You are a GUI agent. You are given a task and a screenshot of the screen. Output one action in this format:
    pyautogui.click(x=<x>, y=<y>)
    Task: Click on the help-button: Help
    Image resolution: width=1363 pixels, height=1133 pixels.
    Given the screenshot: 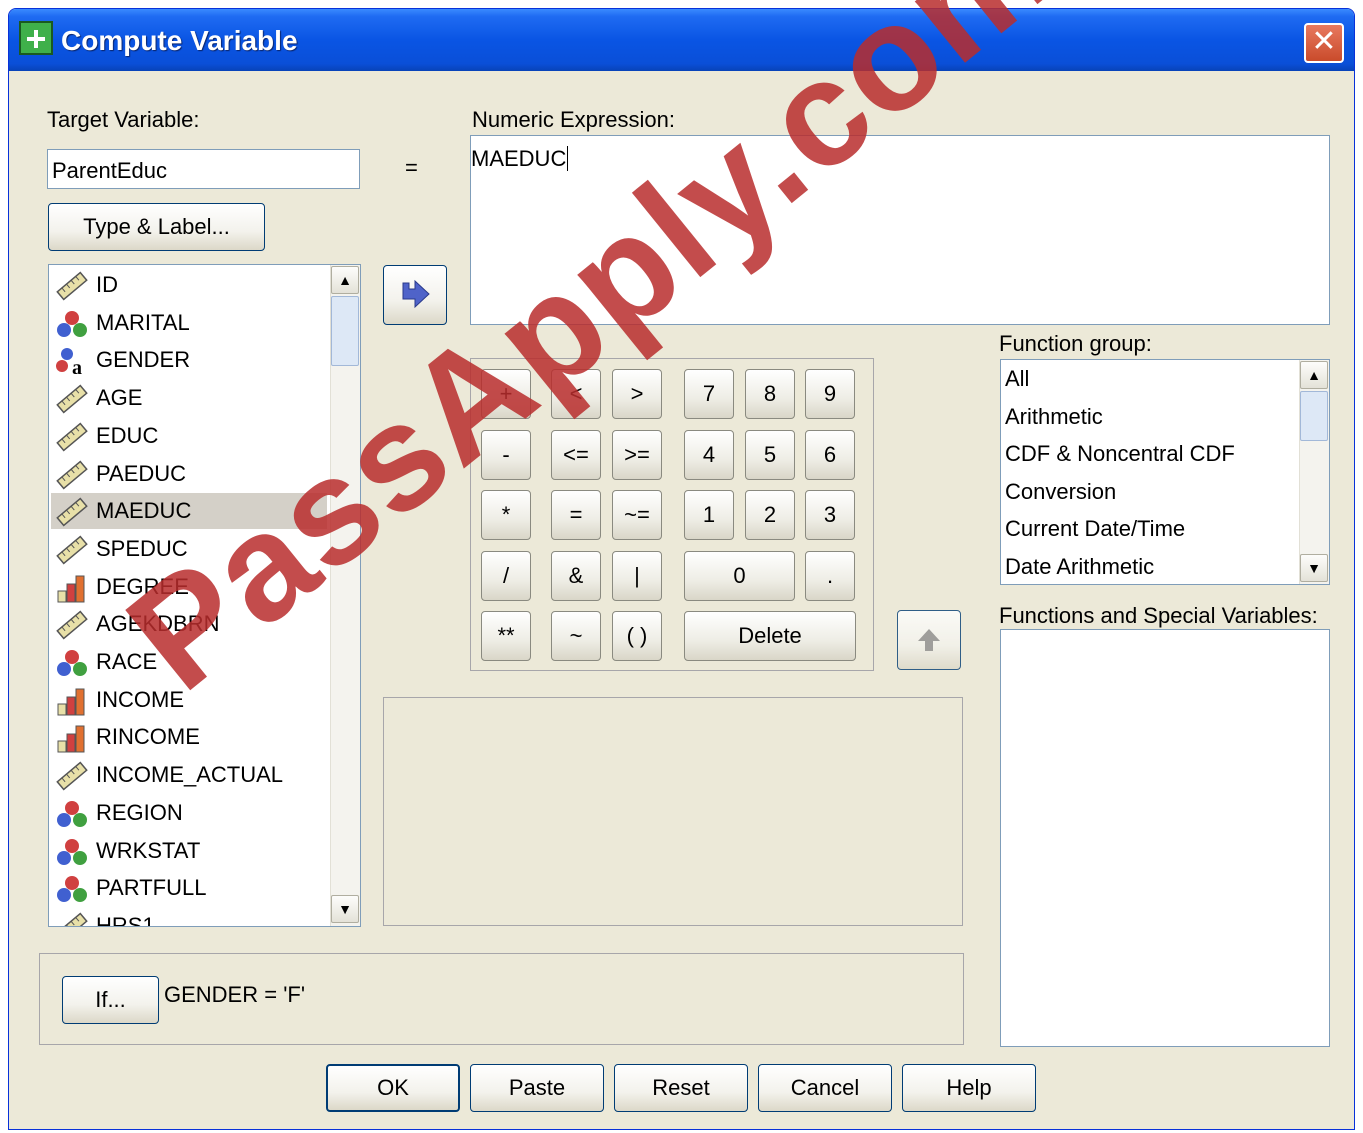 What is the action you would take?
    pyautogui.click(x=969, y=1088)
    